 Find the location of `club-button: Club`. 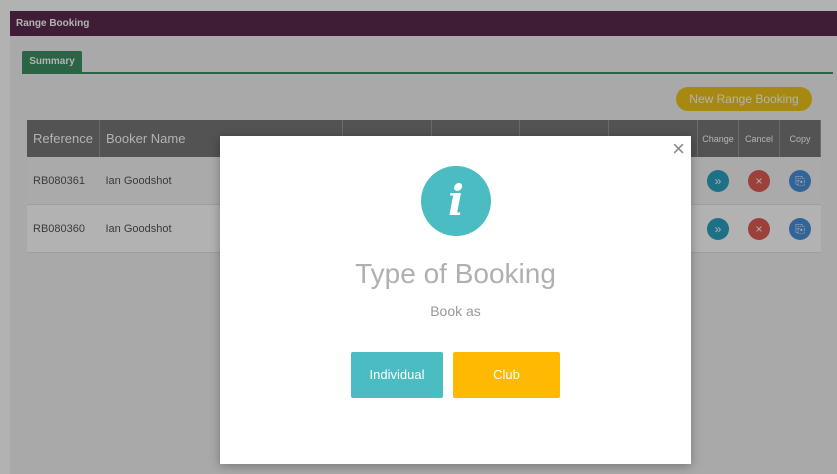

club-button: Club is located at coordinates (506, 375).